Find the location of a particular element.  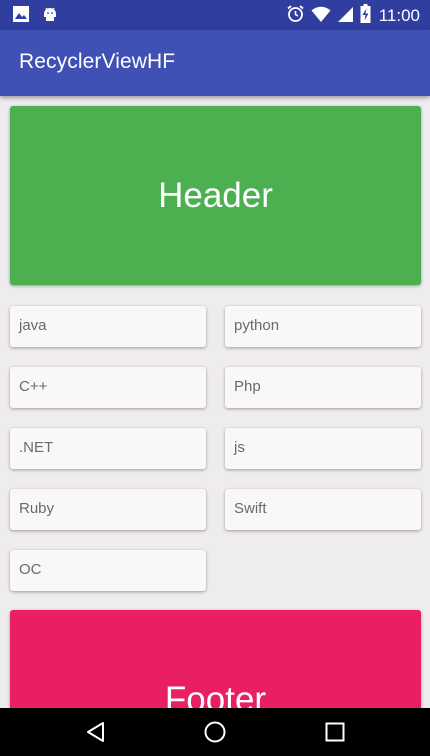

list-item: .NET is located at coordinates (108, 448).